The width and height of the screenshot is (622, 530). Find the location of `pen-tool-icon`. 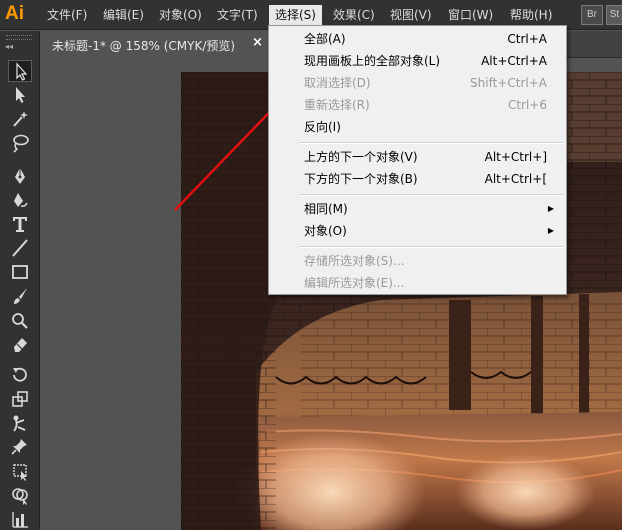

pen-tool-icon is located at coordinates (20, 176).